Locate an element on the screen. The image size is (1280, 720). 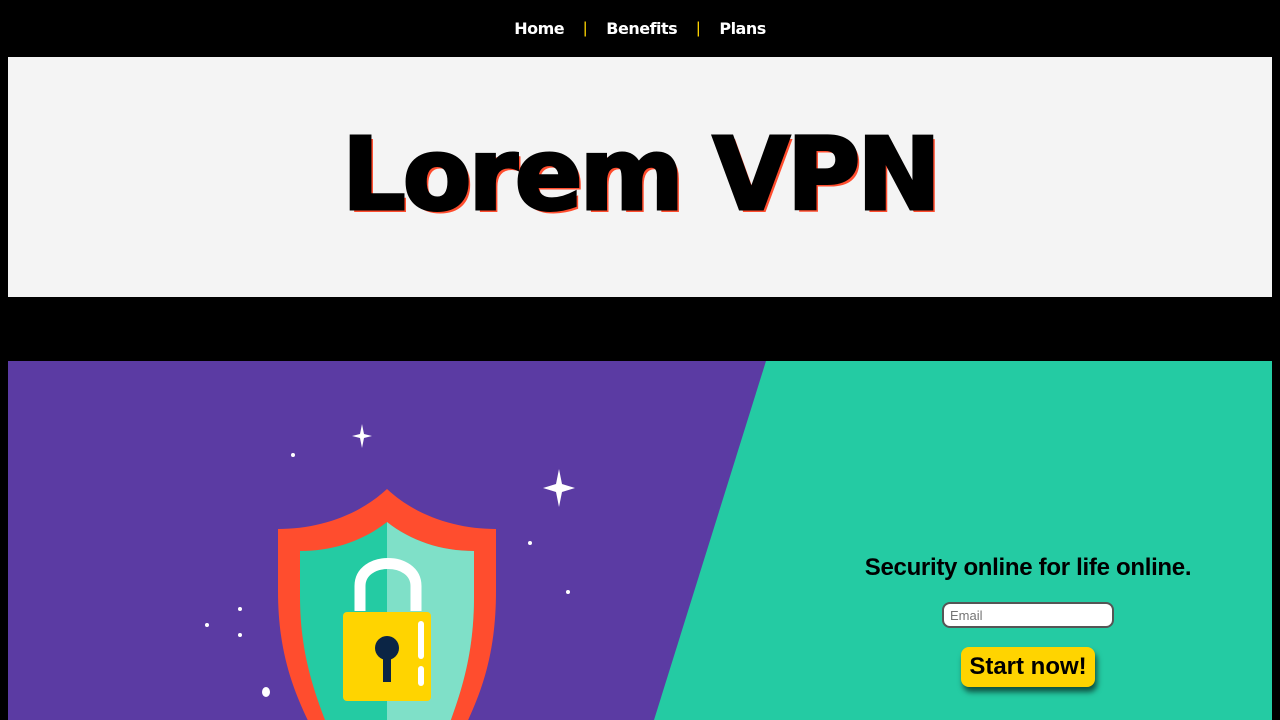
top-nav: Home | Benefits | Plans is located at coordinates (640, 28).